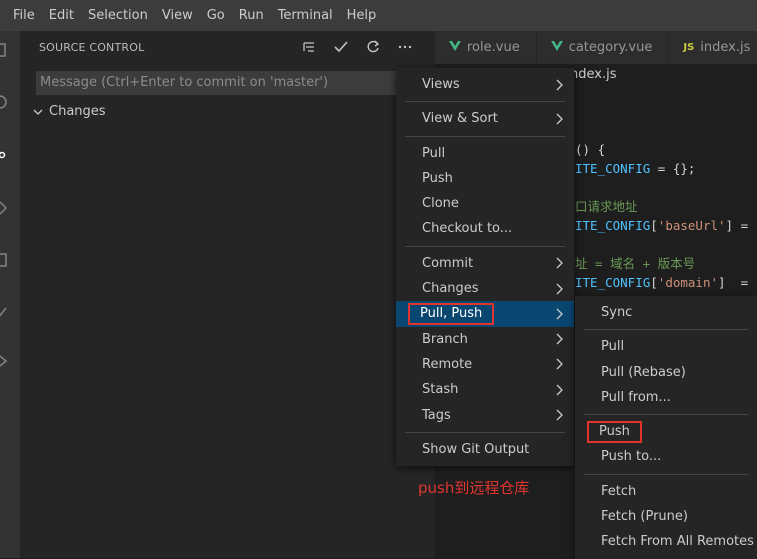 The image size is (757, 559). What do you see at coordinates (440, 204) in the screenshot?
I see `menu-item-label: Clone` at bounding box center [440, 204].